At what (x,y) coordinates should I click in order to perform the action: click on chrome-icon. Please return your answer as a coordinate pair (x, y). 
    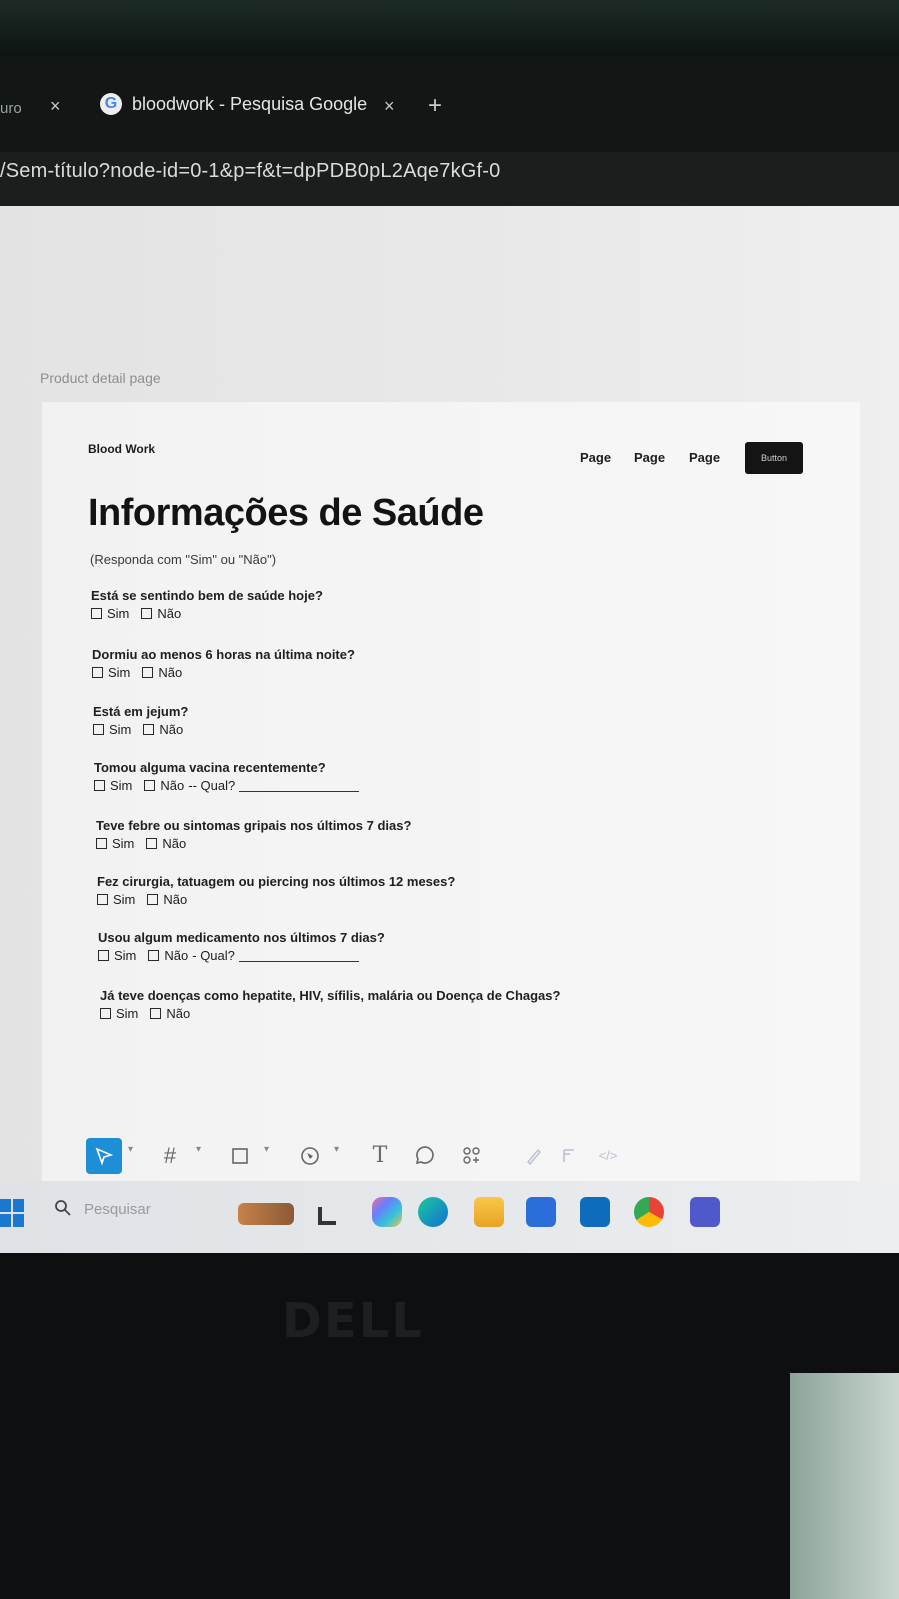
    Looking at the image, I should click on (649, 1212).